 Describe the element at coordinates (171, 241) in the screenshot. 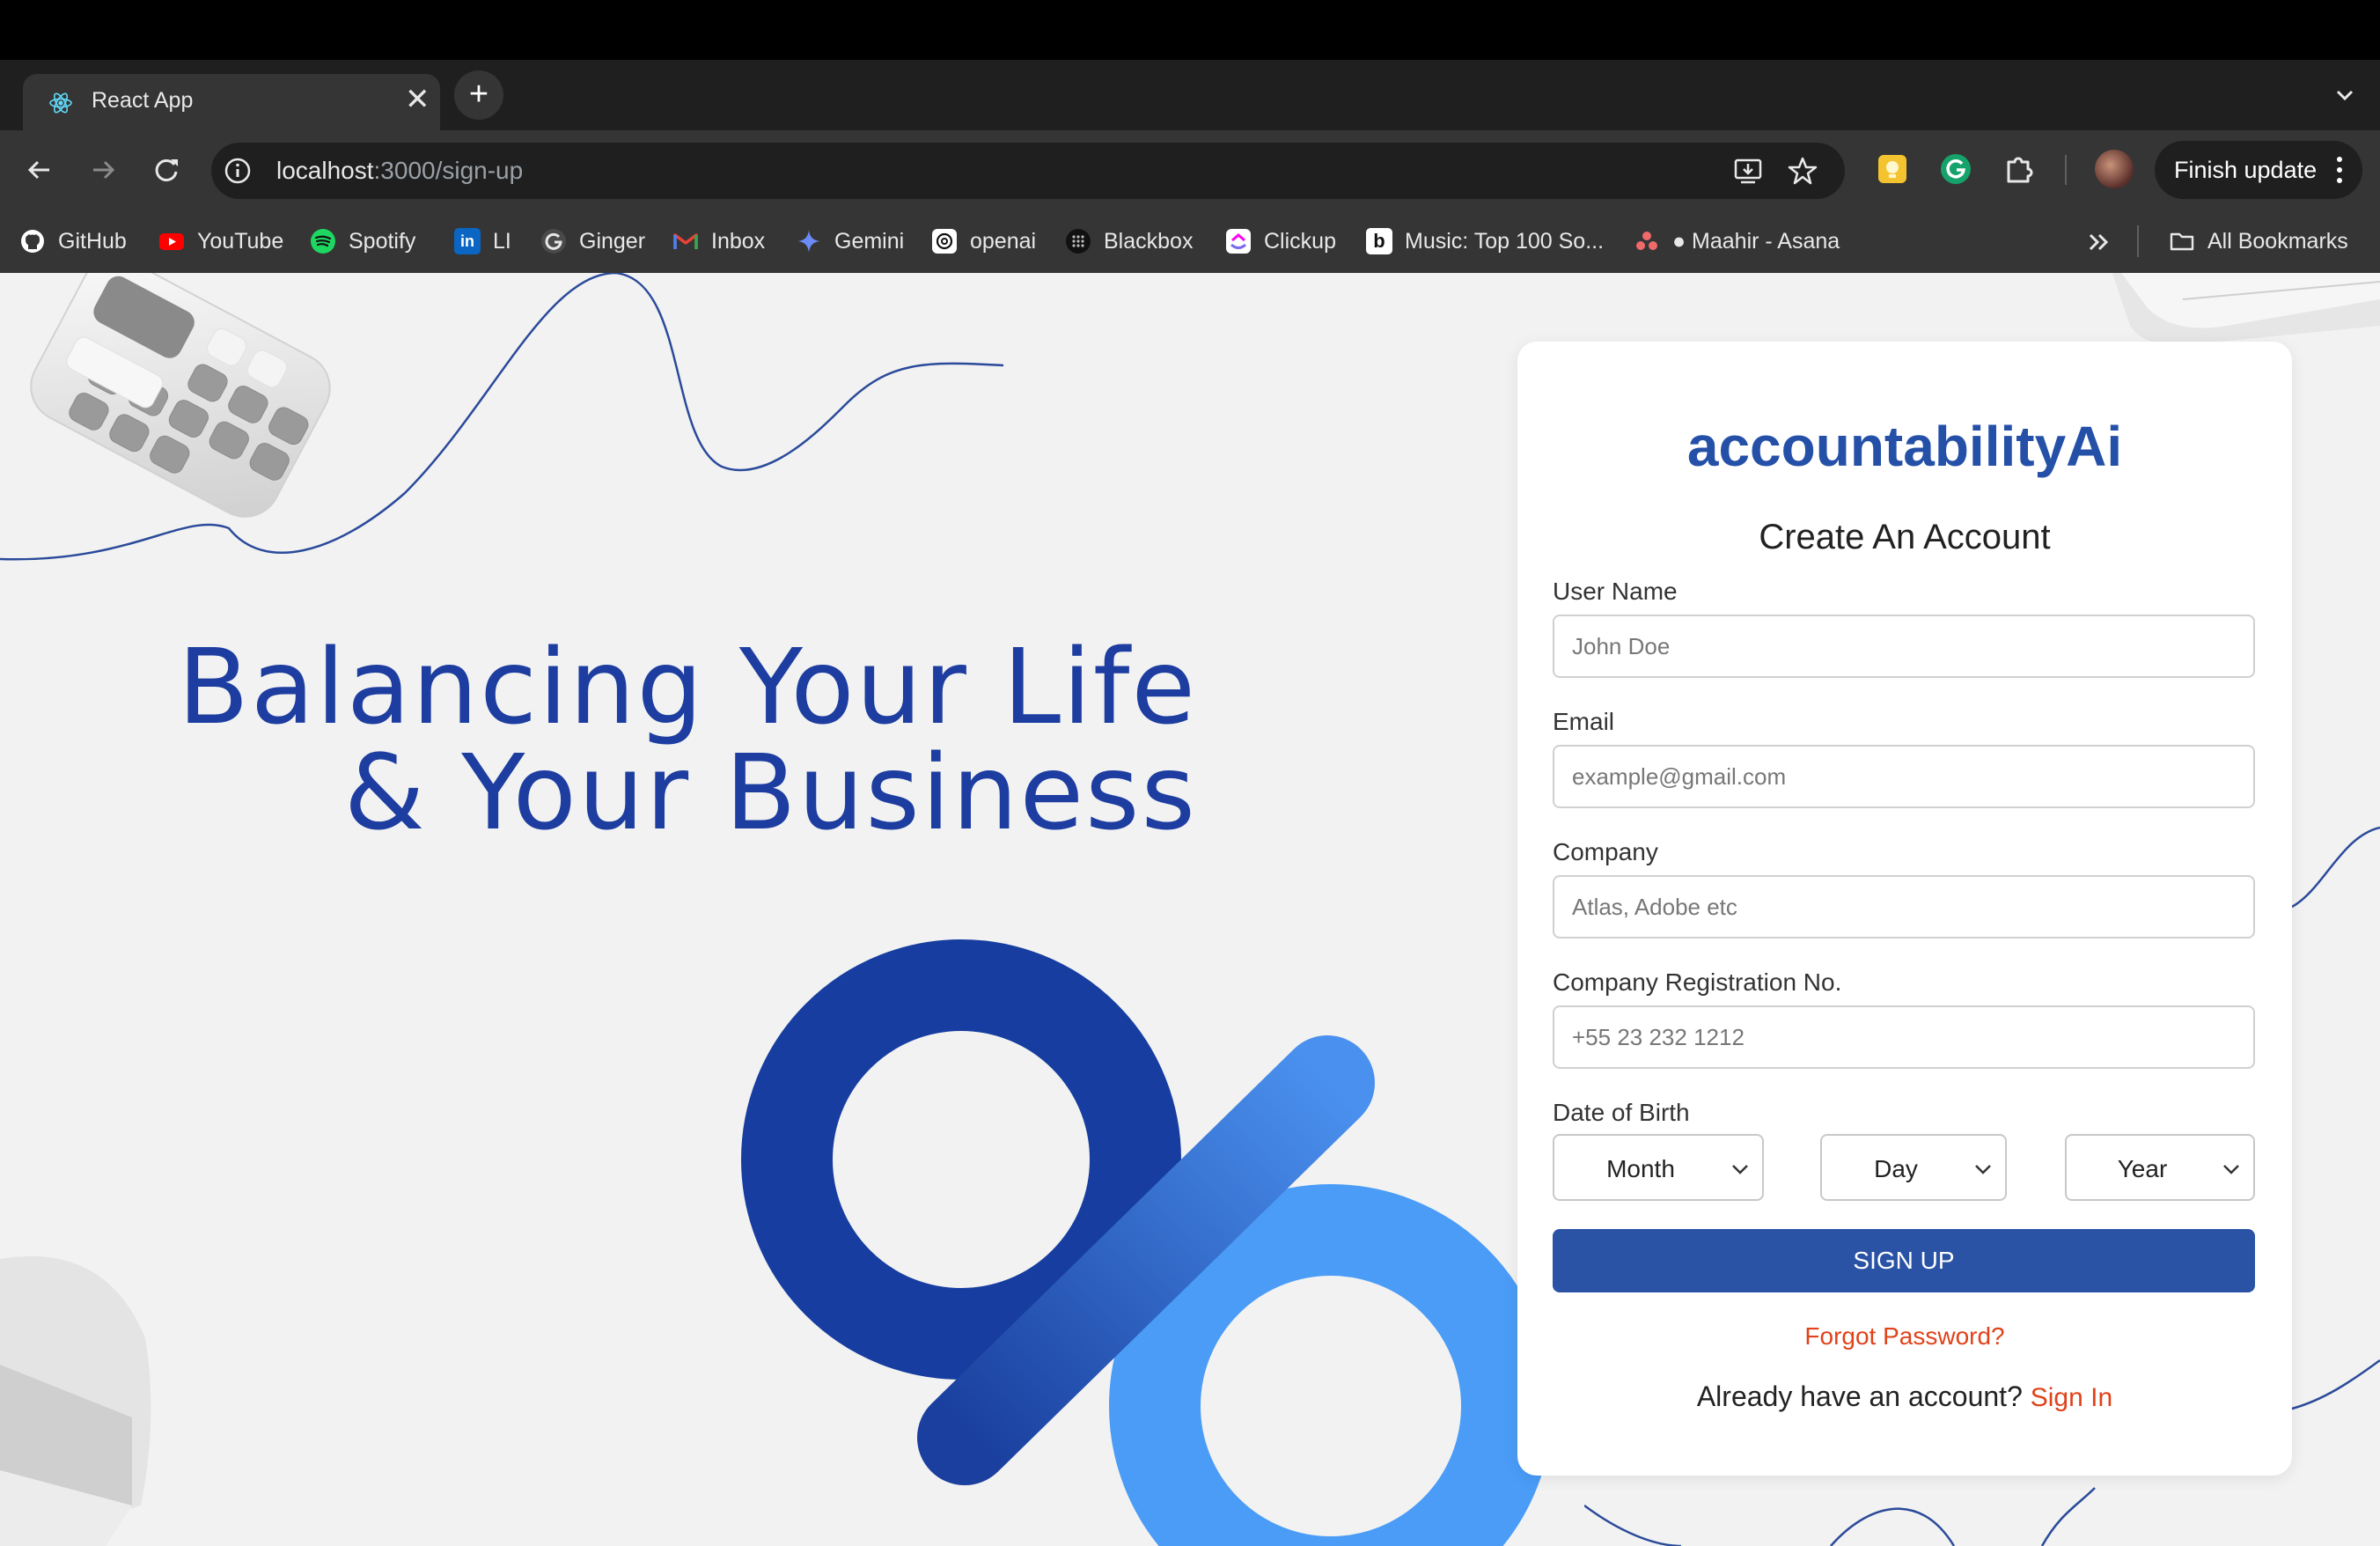

I see `youtube-icon` at that location.